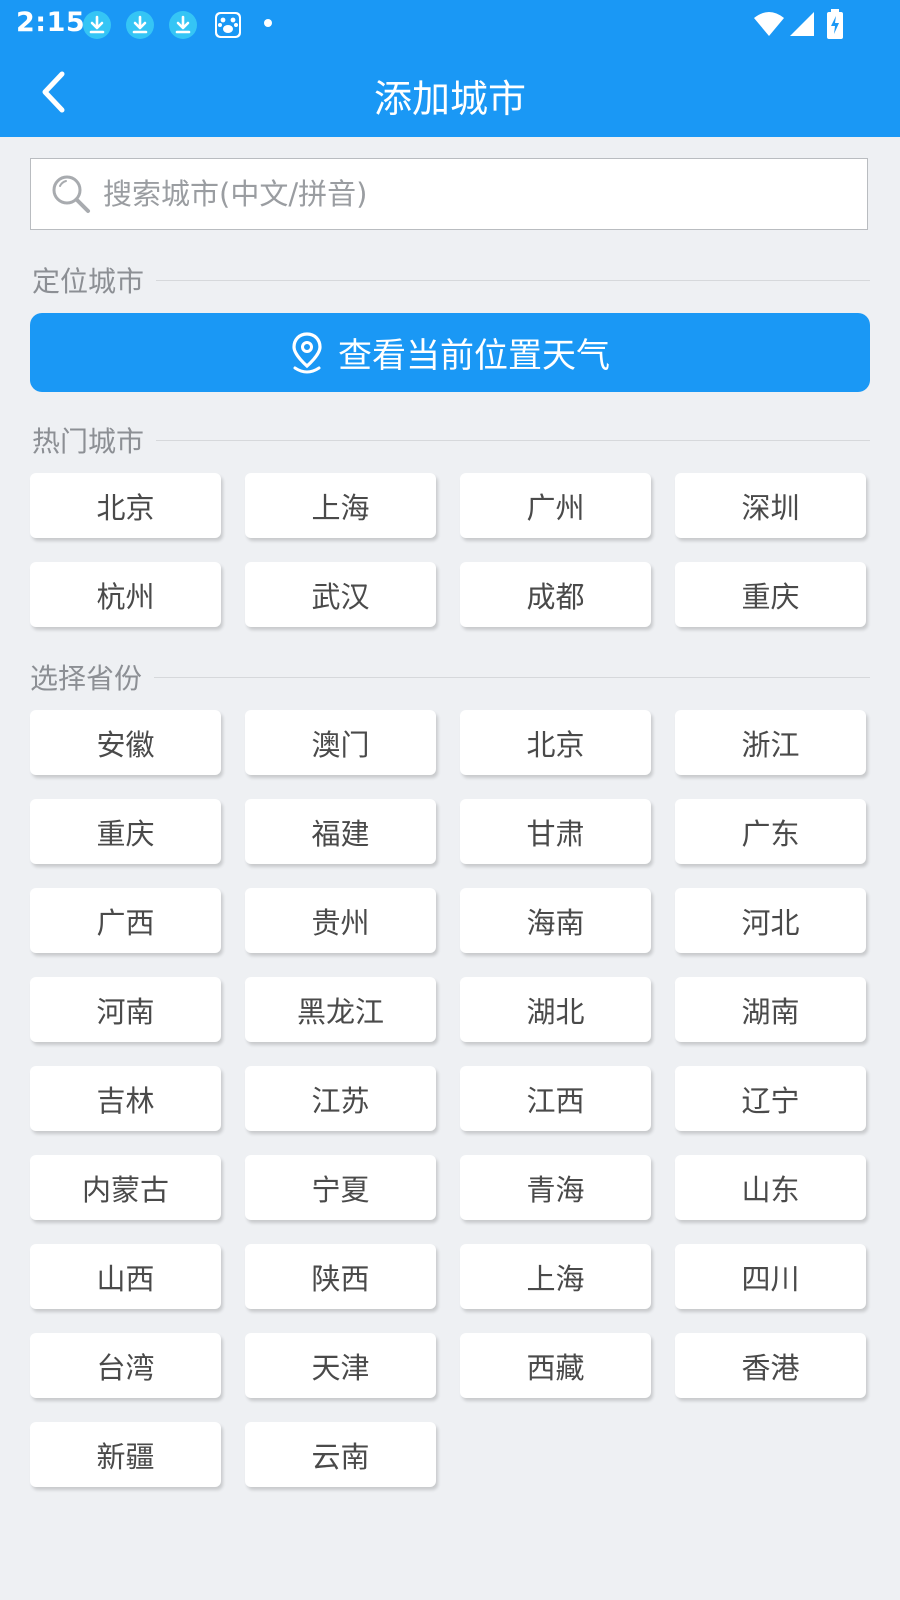 Image resolution: width=900 pixels, height=1600 pixels. What do you see at coordinates (340, 594) in the screenshot?
I see `city-chip: 武汉` at bounding box center [340, 594].